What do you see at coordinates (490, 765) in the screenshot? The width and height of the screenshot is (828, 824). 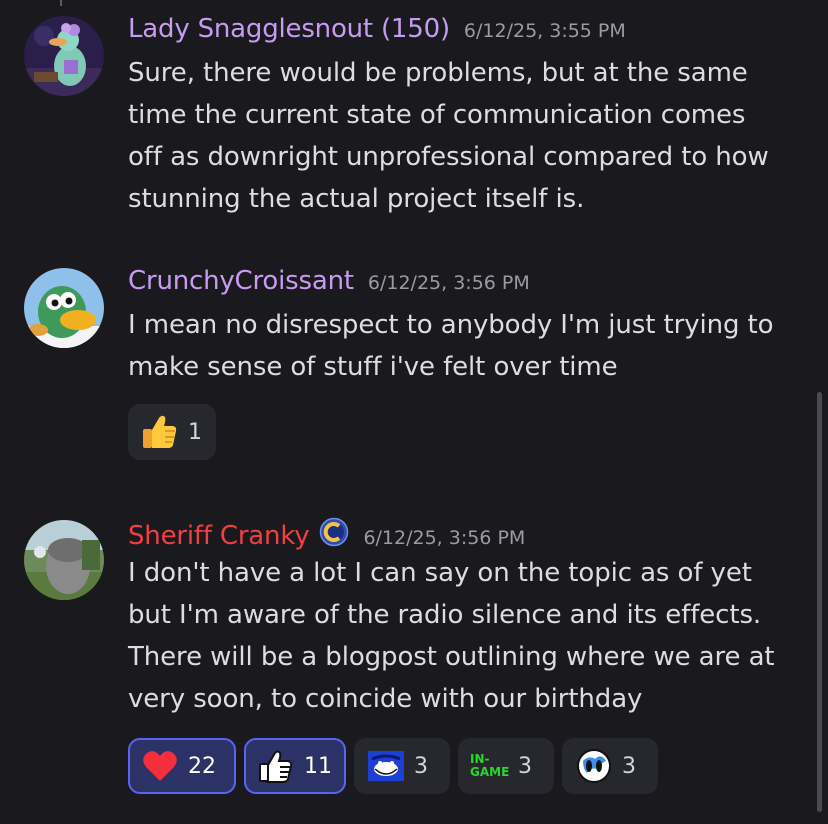 I see `in-game-icon: IN- GAME` at bounding box center [490, 765].